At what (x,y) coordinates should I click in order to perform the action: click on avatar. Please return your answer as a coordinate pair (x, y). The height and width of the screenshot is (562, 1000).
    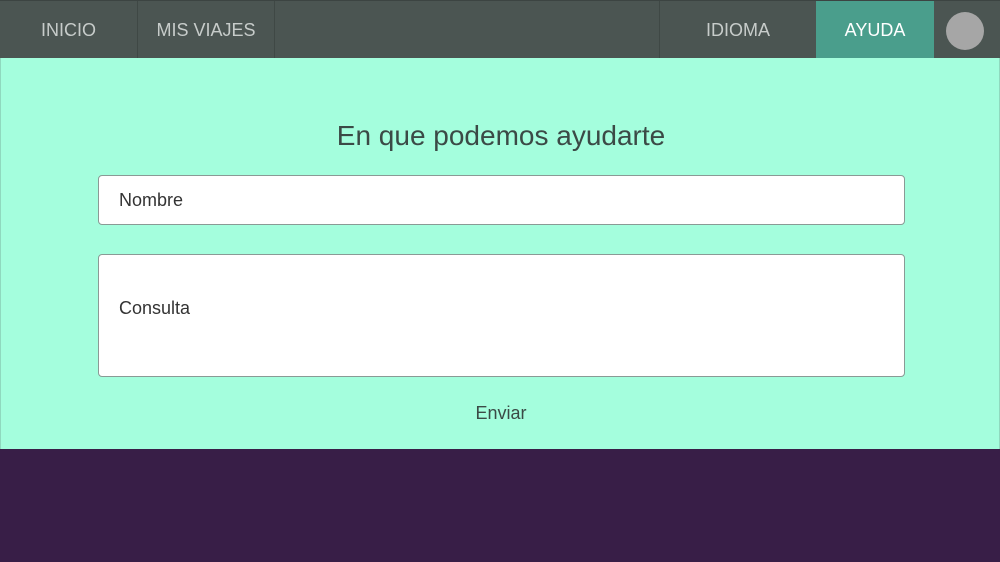
    Looking at the image, I should click on (965, 31).